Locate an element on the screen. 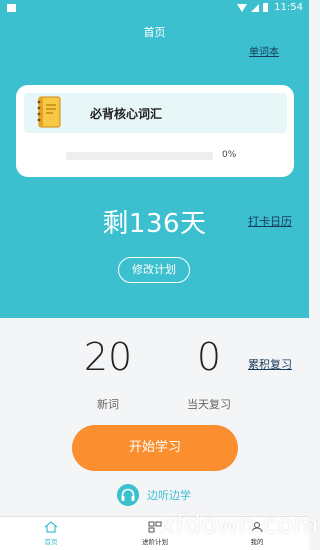  watermark: xfdown.com is located at coordinates (239, 525).